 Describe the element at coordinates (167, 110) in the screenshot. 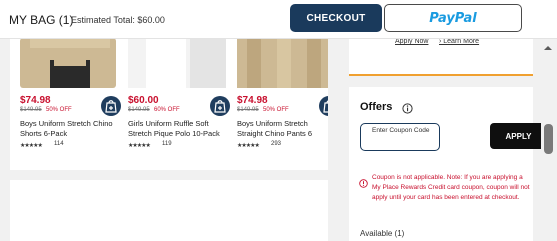

I see `discount-percent: 60% OFF` at that location.